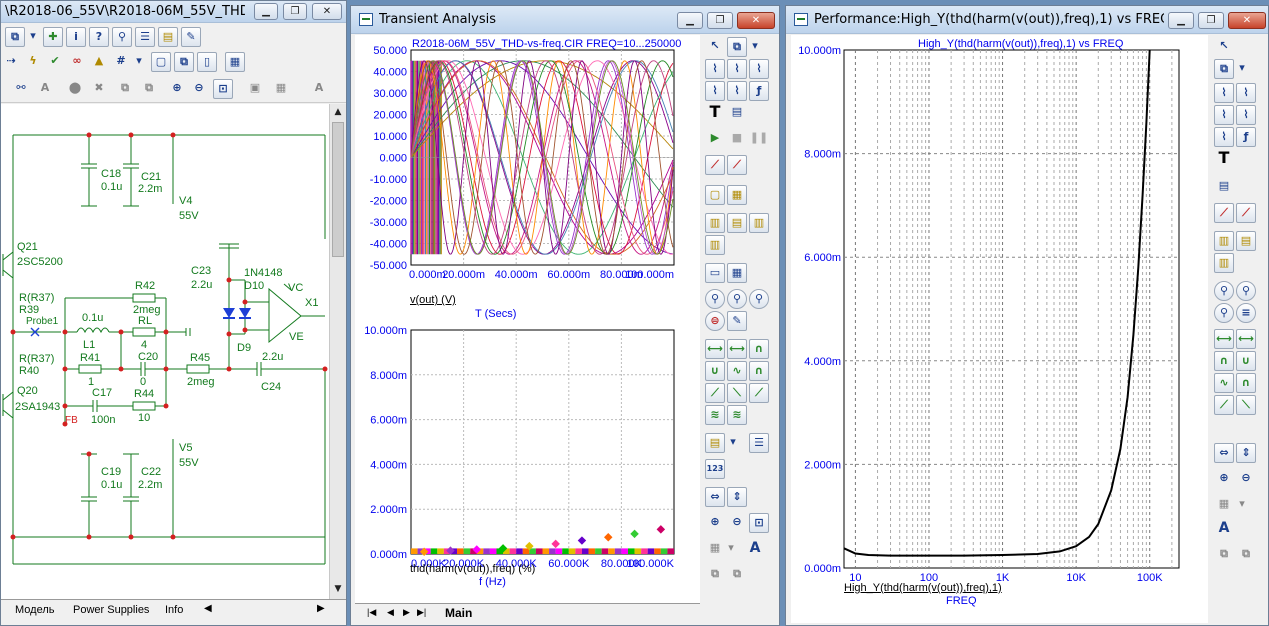 The image size is (1269, 626). I want to click on scroll-right-icon: ▶, so click(321, 608).